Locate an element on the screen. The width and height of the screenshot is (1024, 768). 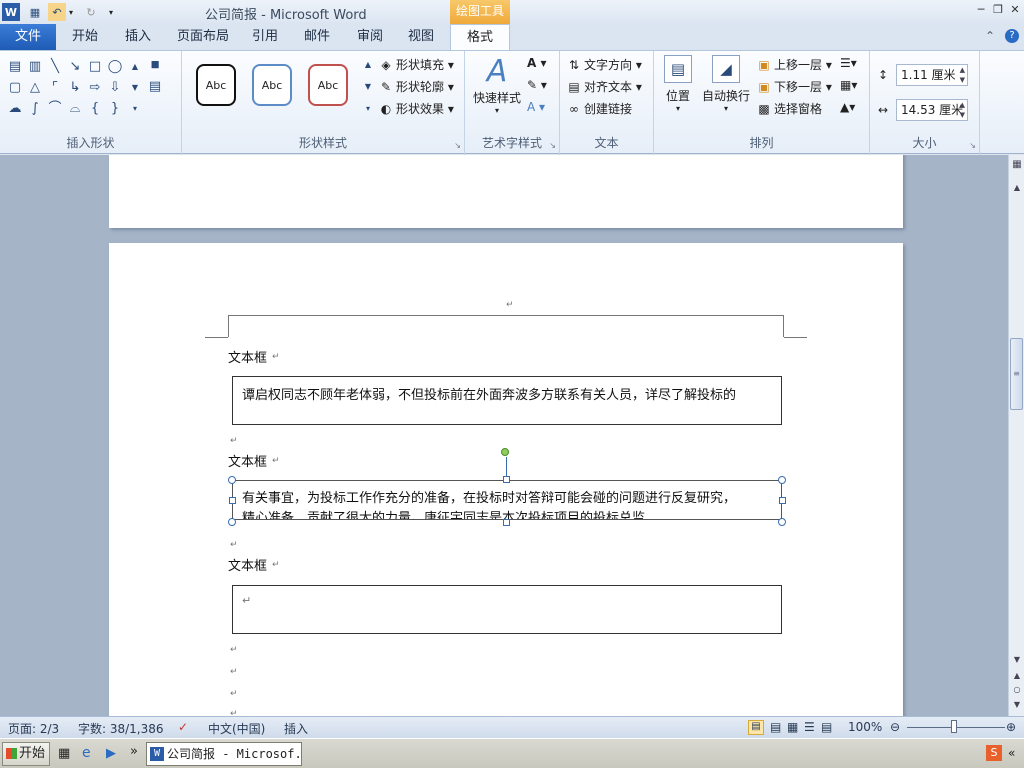
rotation-handle is located at coordinates (505, 452).